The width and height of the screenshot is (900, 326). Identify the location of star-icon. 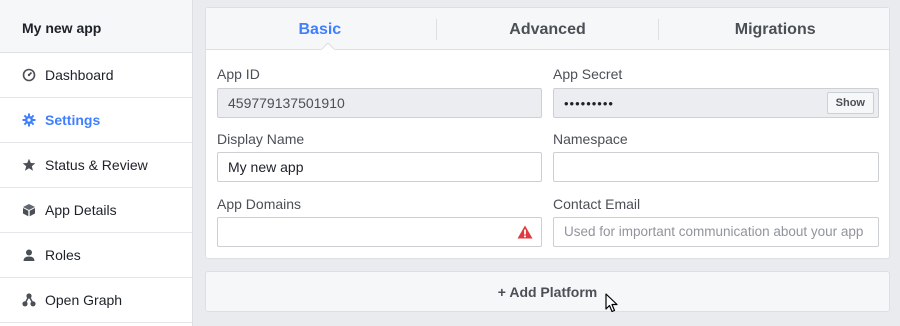
(29, 165).